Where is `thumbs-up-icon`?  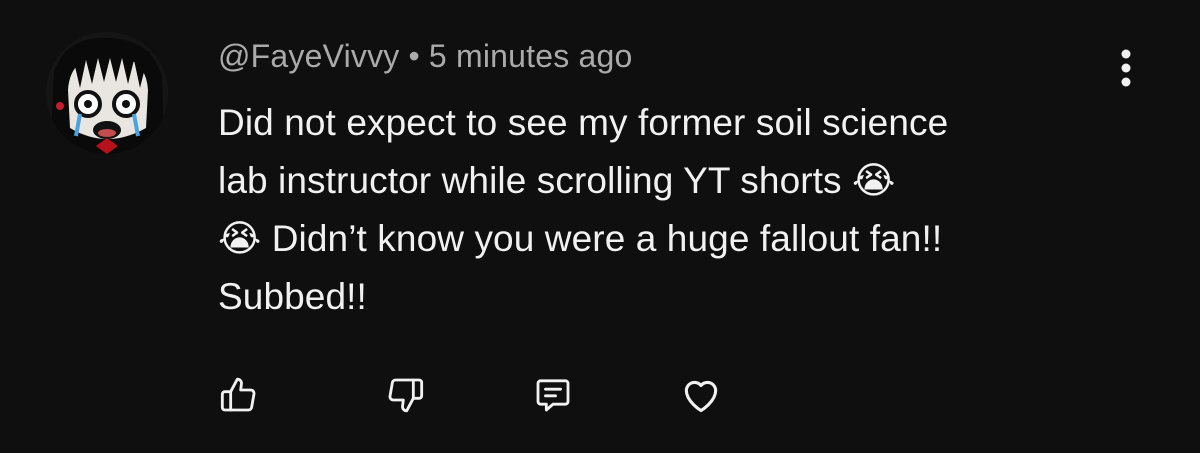 thumbs-up-icon is located at coordinates (238, 394).